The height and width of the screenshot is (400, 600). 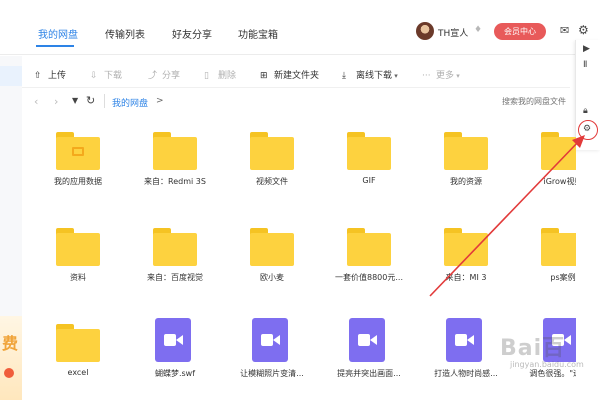 I want to click on watermark-logo: Bai百, so click(x=533, y=348).